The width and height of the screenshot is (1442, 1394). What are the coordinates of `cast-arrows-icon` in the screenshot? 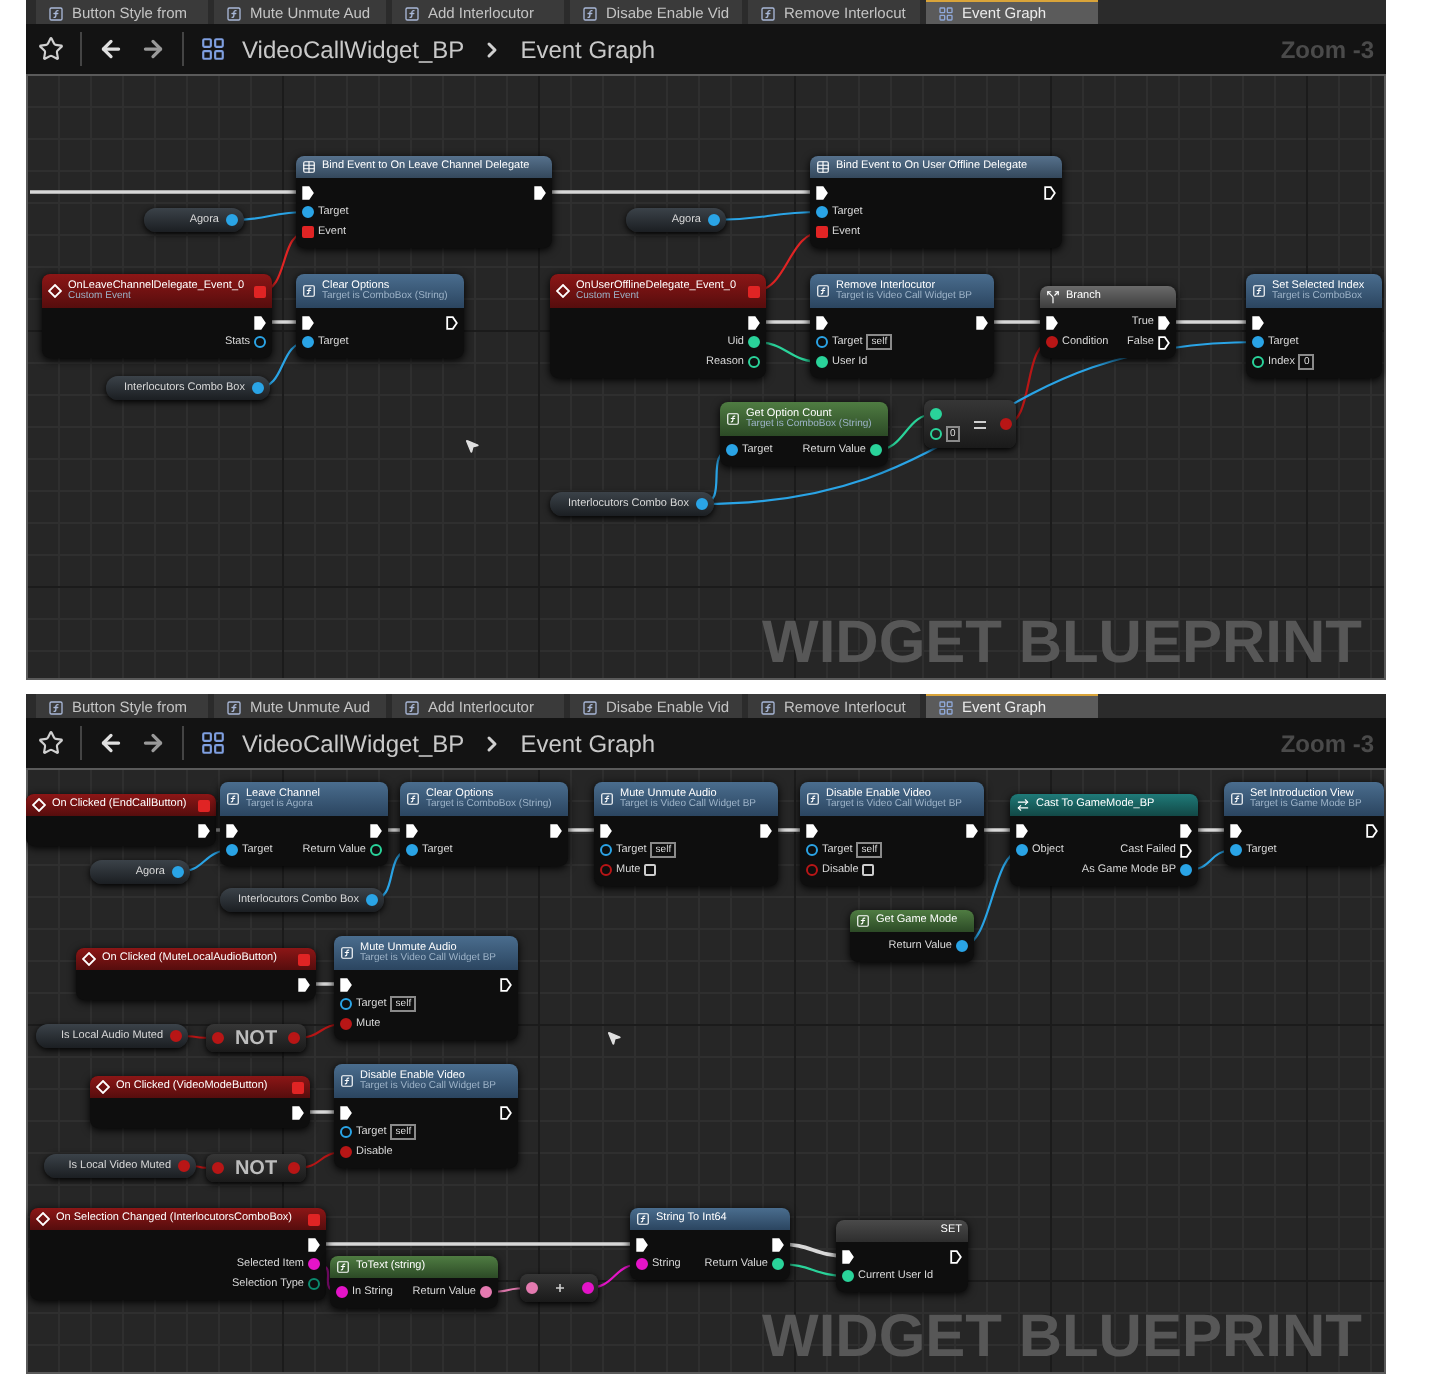 It's located at (1023, 805).